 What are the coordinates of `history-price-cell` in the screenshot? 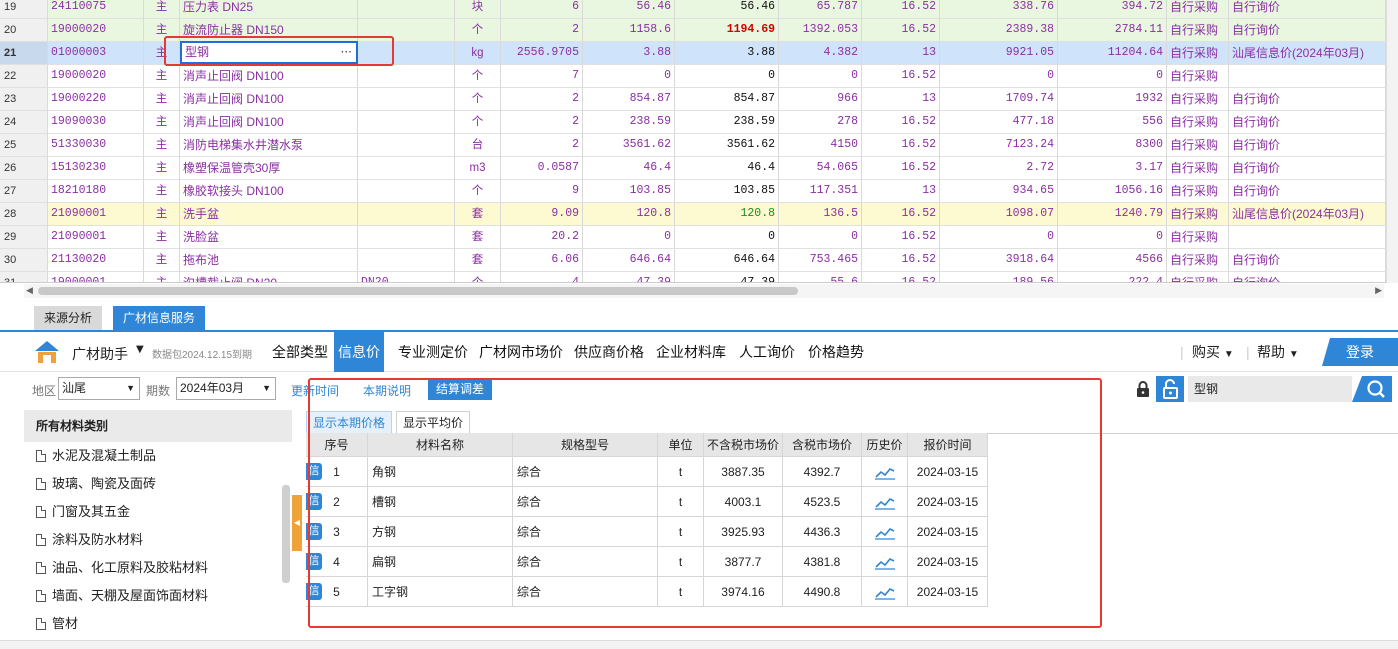 It's located at (885, 592).